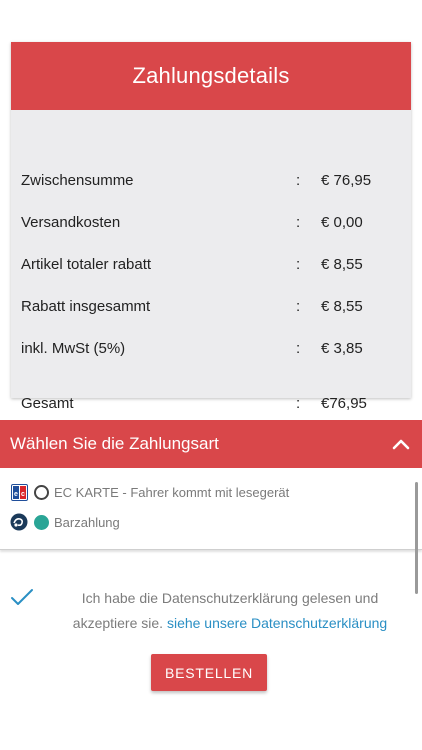 Image resolution: width=422 pixels, height=750 pixels. What do you see at coordinates (114, 443) in the screenshot?
I see `payment-method-title: Wählen Sie die Zahlungsart` at bounding box center [114, 443].